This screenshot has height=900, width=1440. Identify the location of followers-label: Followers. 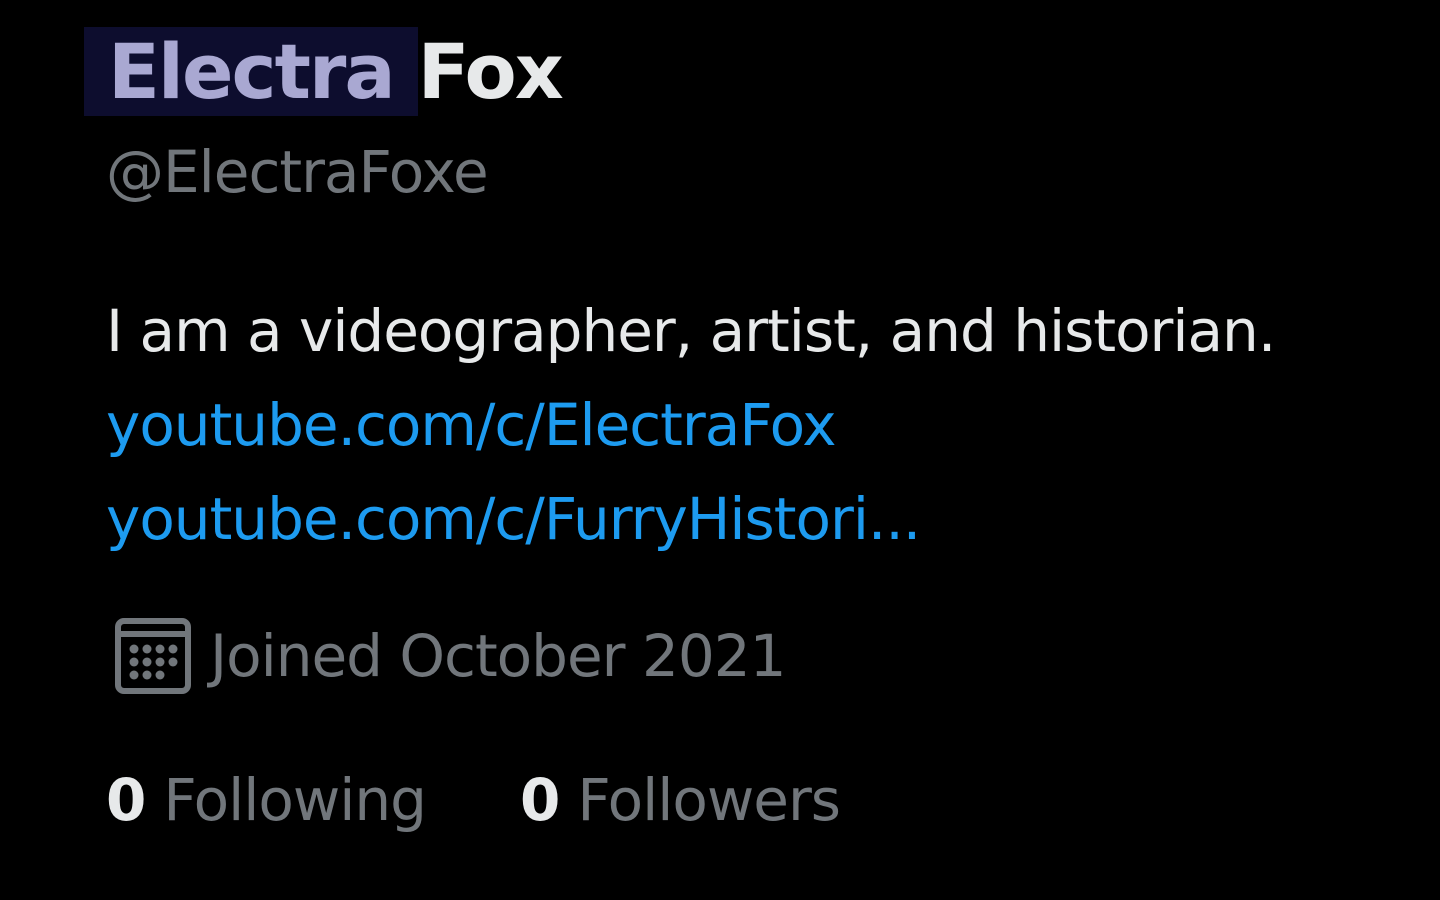
(709, 800).